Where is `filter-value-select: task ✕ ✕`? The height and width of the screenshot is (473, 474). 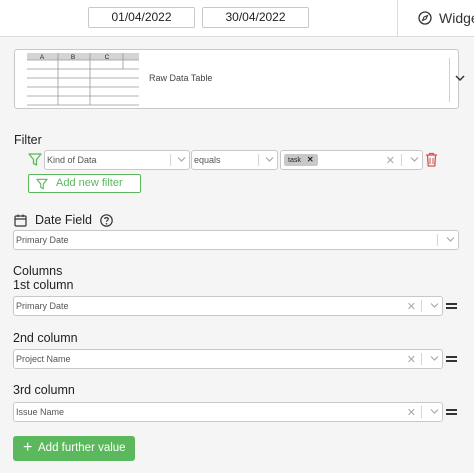
filter-value-select: task ✕ ✕ is located at coordinates (351, 160).